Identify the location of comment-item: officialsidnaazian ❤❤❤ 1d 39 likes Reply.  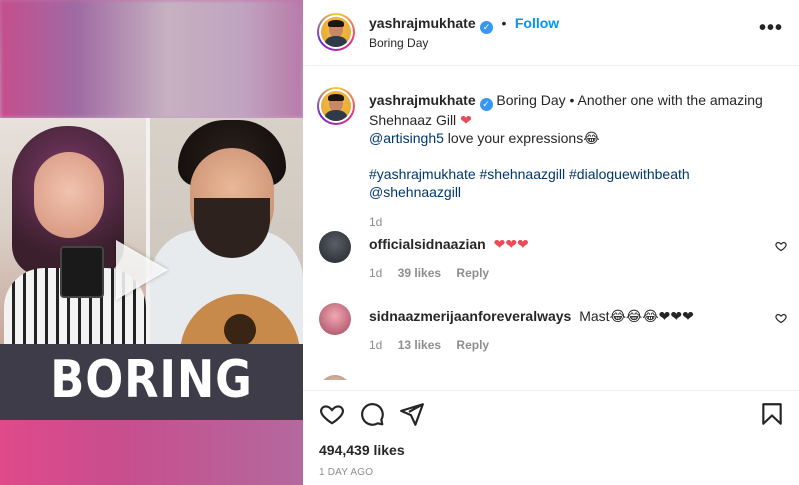
(551, 261).